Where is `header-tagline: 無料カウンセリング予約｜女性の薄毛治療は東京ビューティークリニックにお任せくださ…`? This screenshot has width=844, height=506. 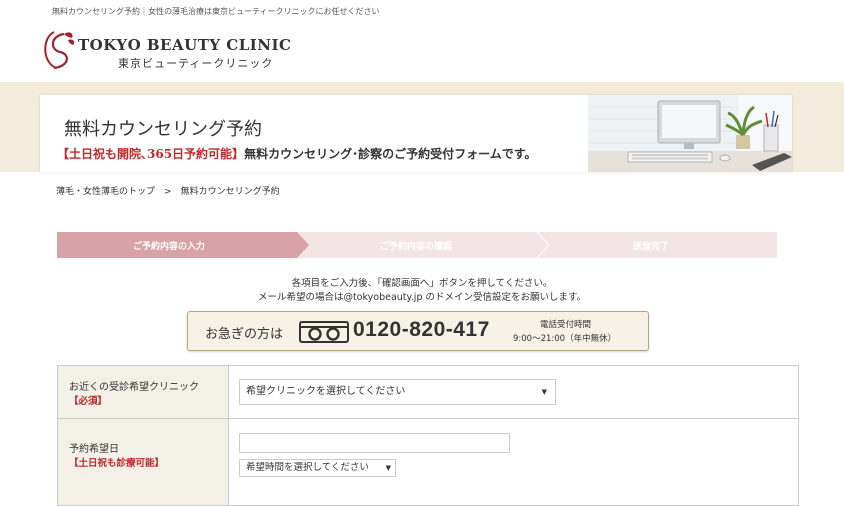 header-tagline: 無料カウンセリング予約｜女性の薄毛治療は東京ビューティークリニックにお任せくださ… is located at coordinates (216, 11).